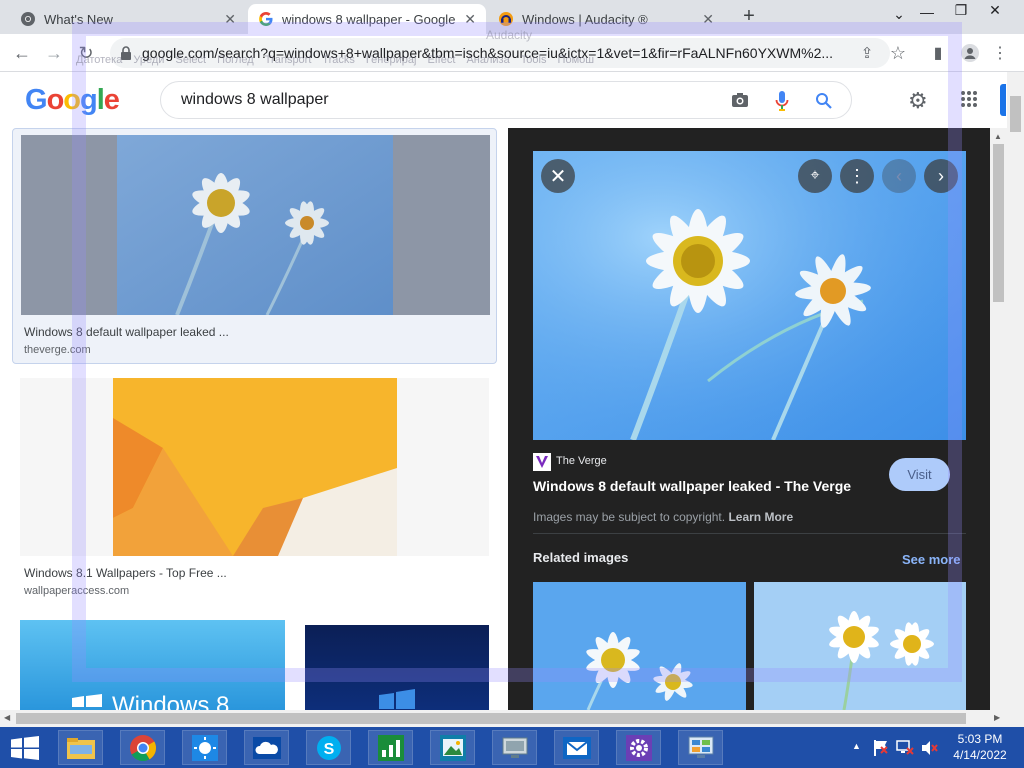  What do you see at coordinates (57, 350) in the screenshot?
I see `result-source: theverge.com` at bounding box center [57, 350].